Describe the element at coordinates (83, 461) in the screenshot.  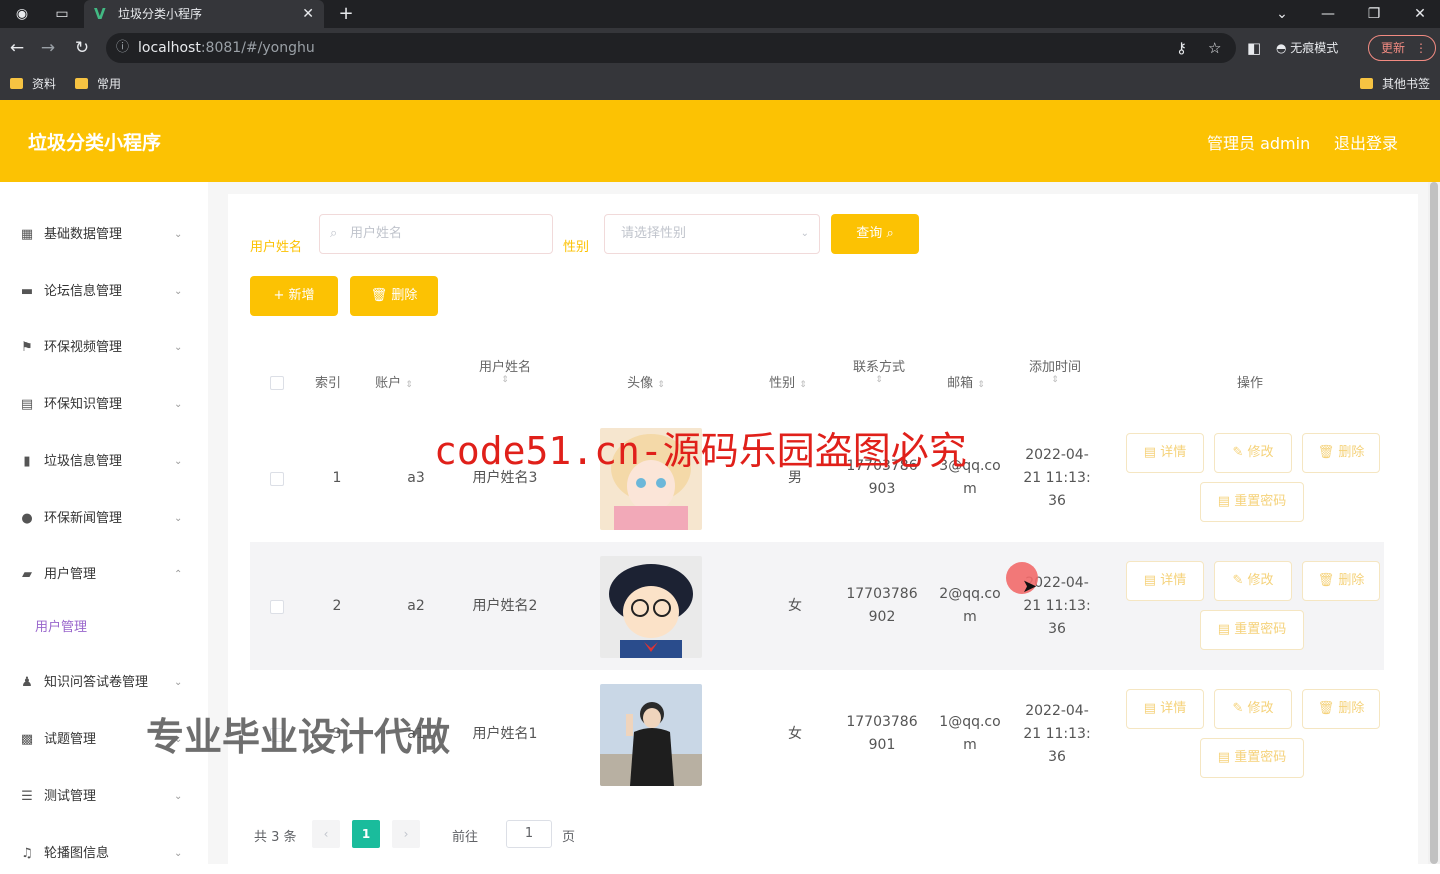
I see `sidebar-item-label: 垃圾信息管理` at that location.